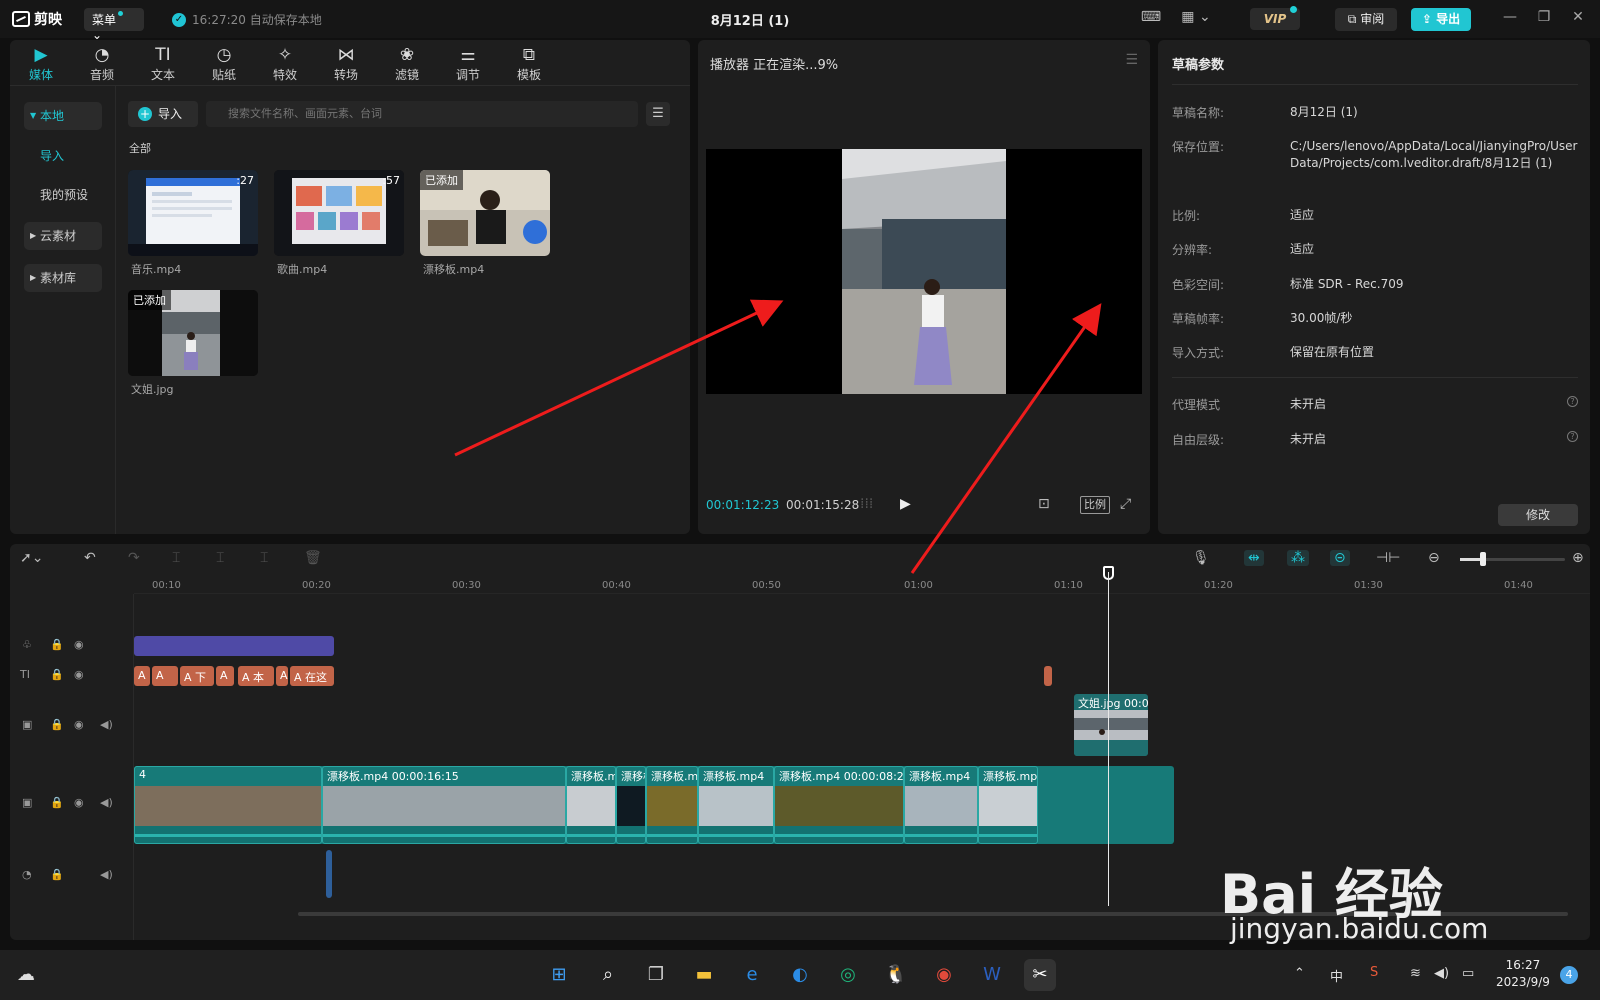 The width and height of the screenshot is (1600, 1000). Describe the element at coordinates (228, 805) in the screenshot. I see `video-clip: 4` at that location.